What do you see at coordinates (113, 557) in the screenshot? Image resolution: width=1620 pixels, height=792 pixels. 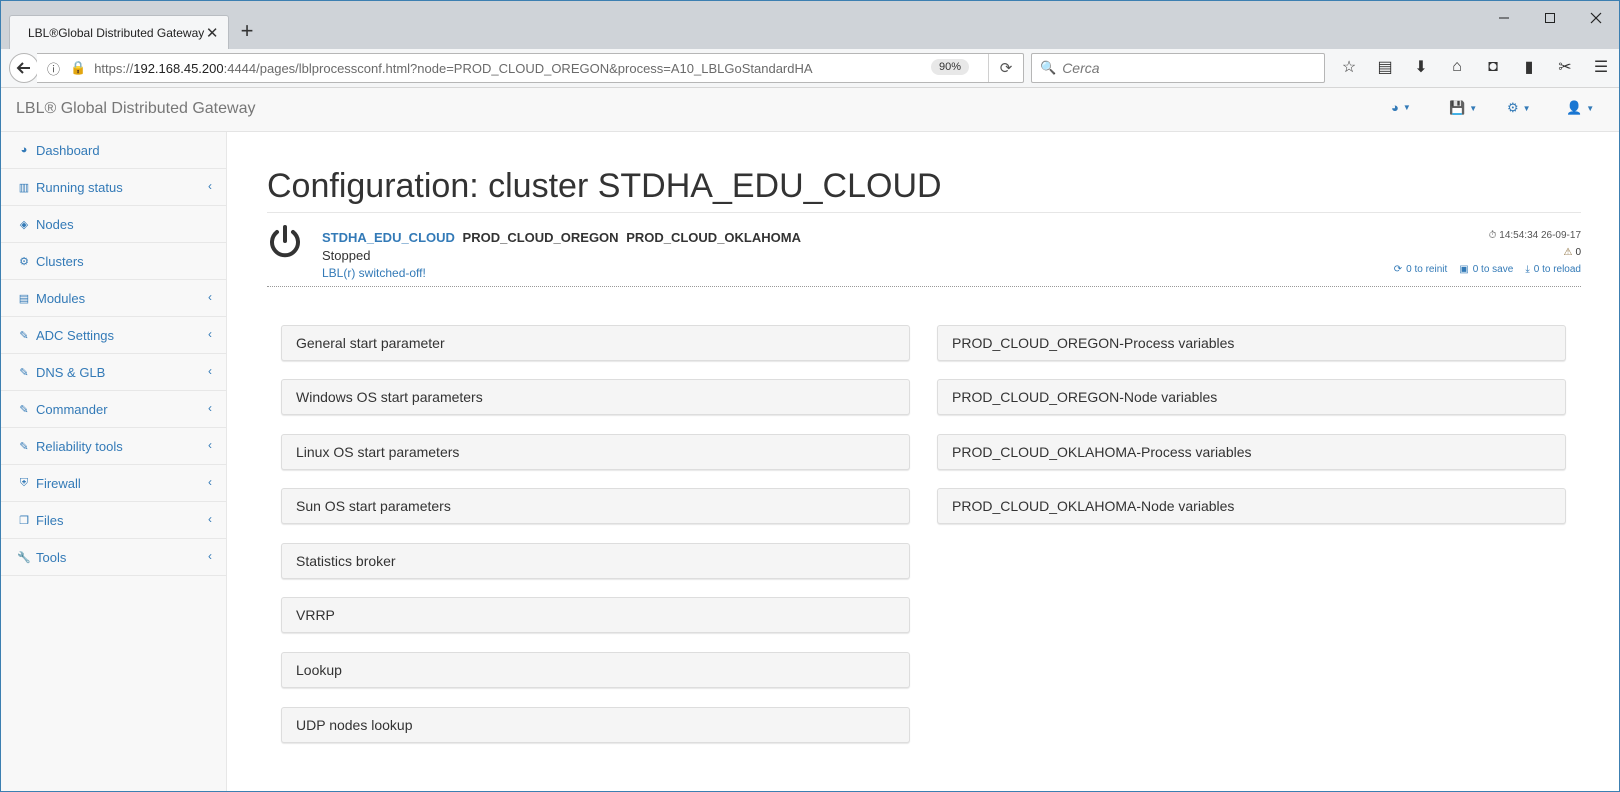 I see `sidebar-item-tools: 🔧 Tools ‹` at bounding box center [113, 557].